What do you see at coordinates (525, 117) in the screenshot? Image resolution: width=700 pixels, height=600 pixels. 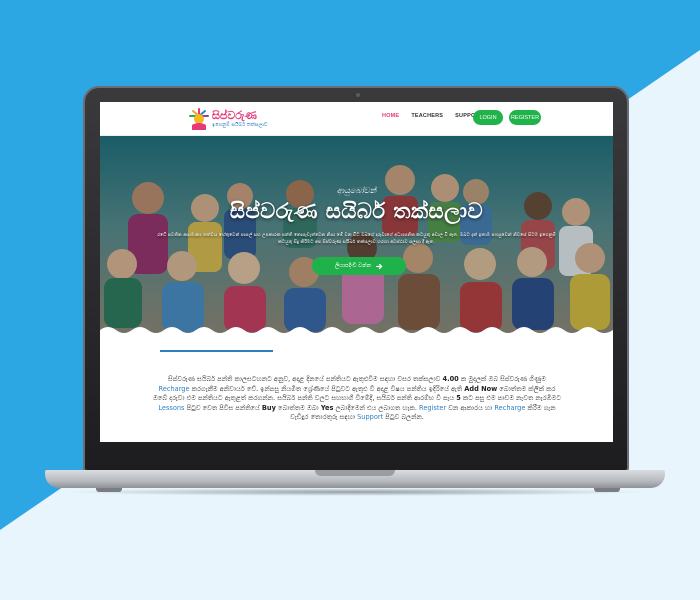 I see `register-button: REGISTER` at bounding box center [525, 117].